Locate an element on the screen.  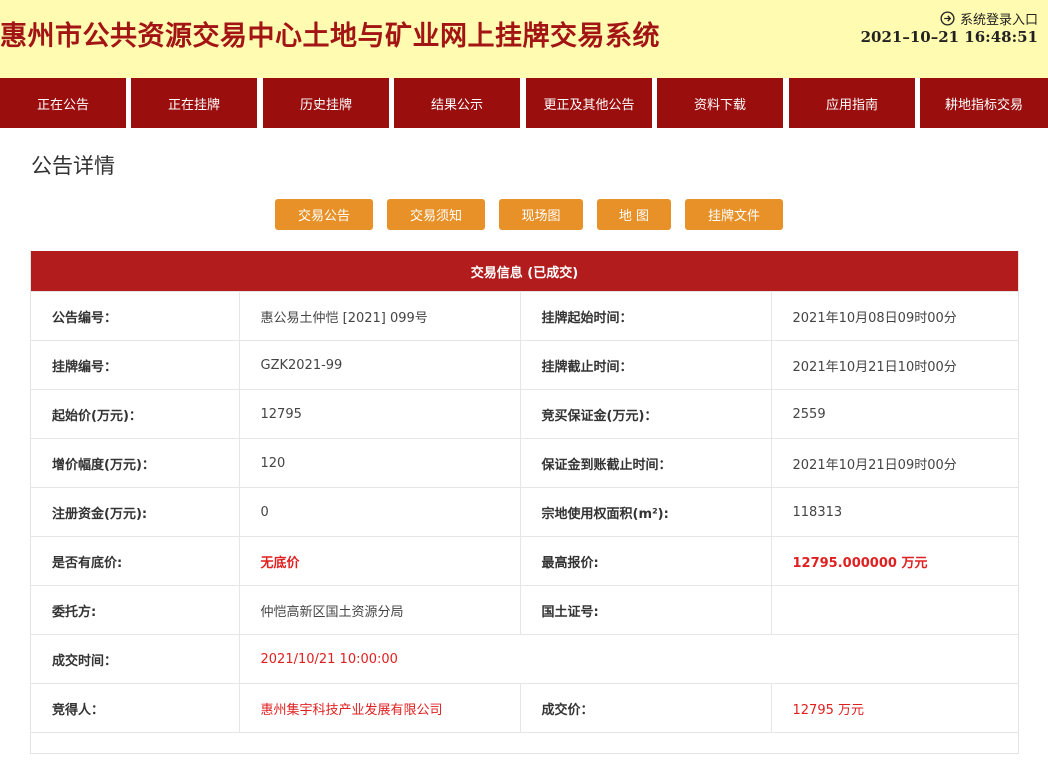
panel-title: 交易信息 (已成交) is located at coordinates (524, 271).